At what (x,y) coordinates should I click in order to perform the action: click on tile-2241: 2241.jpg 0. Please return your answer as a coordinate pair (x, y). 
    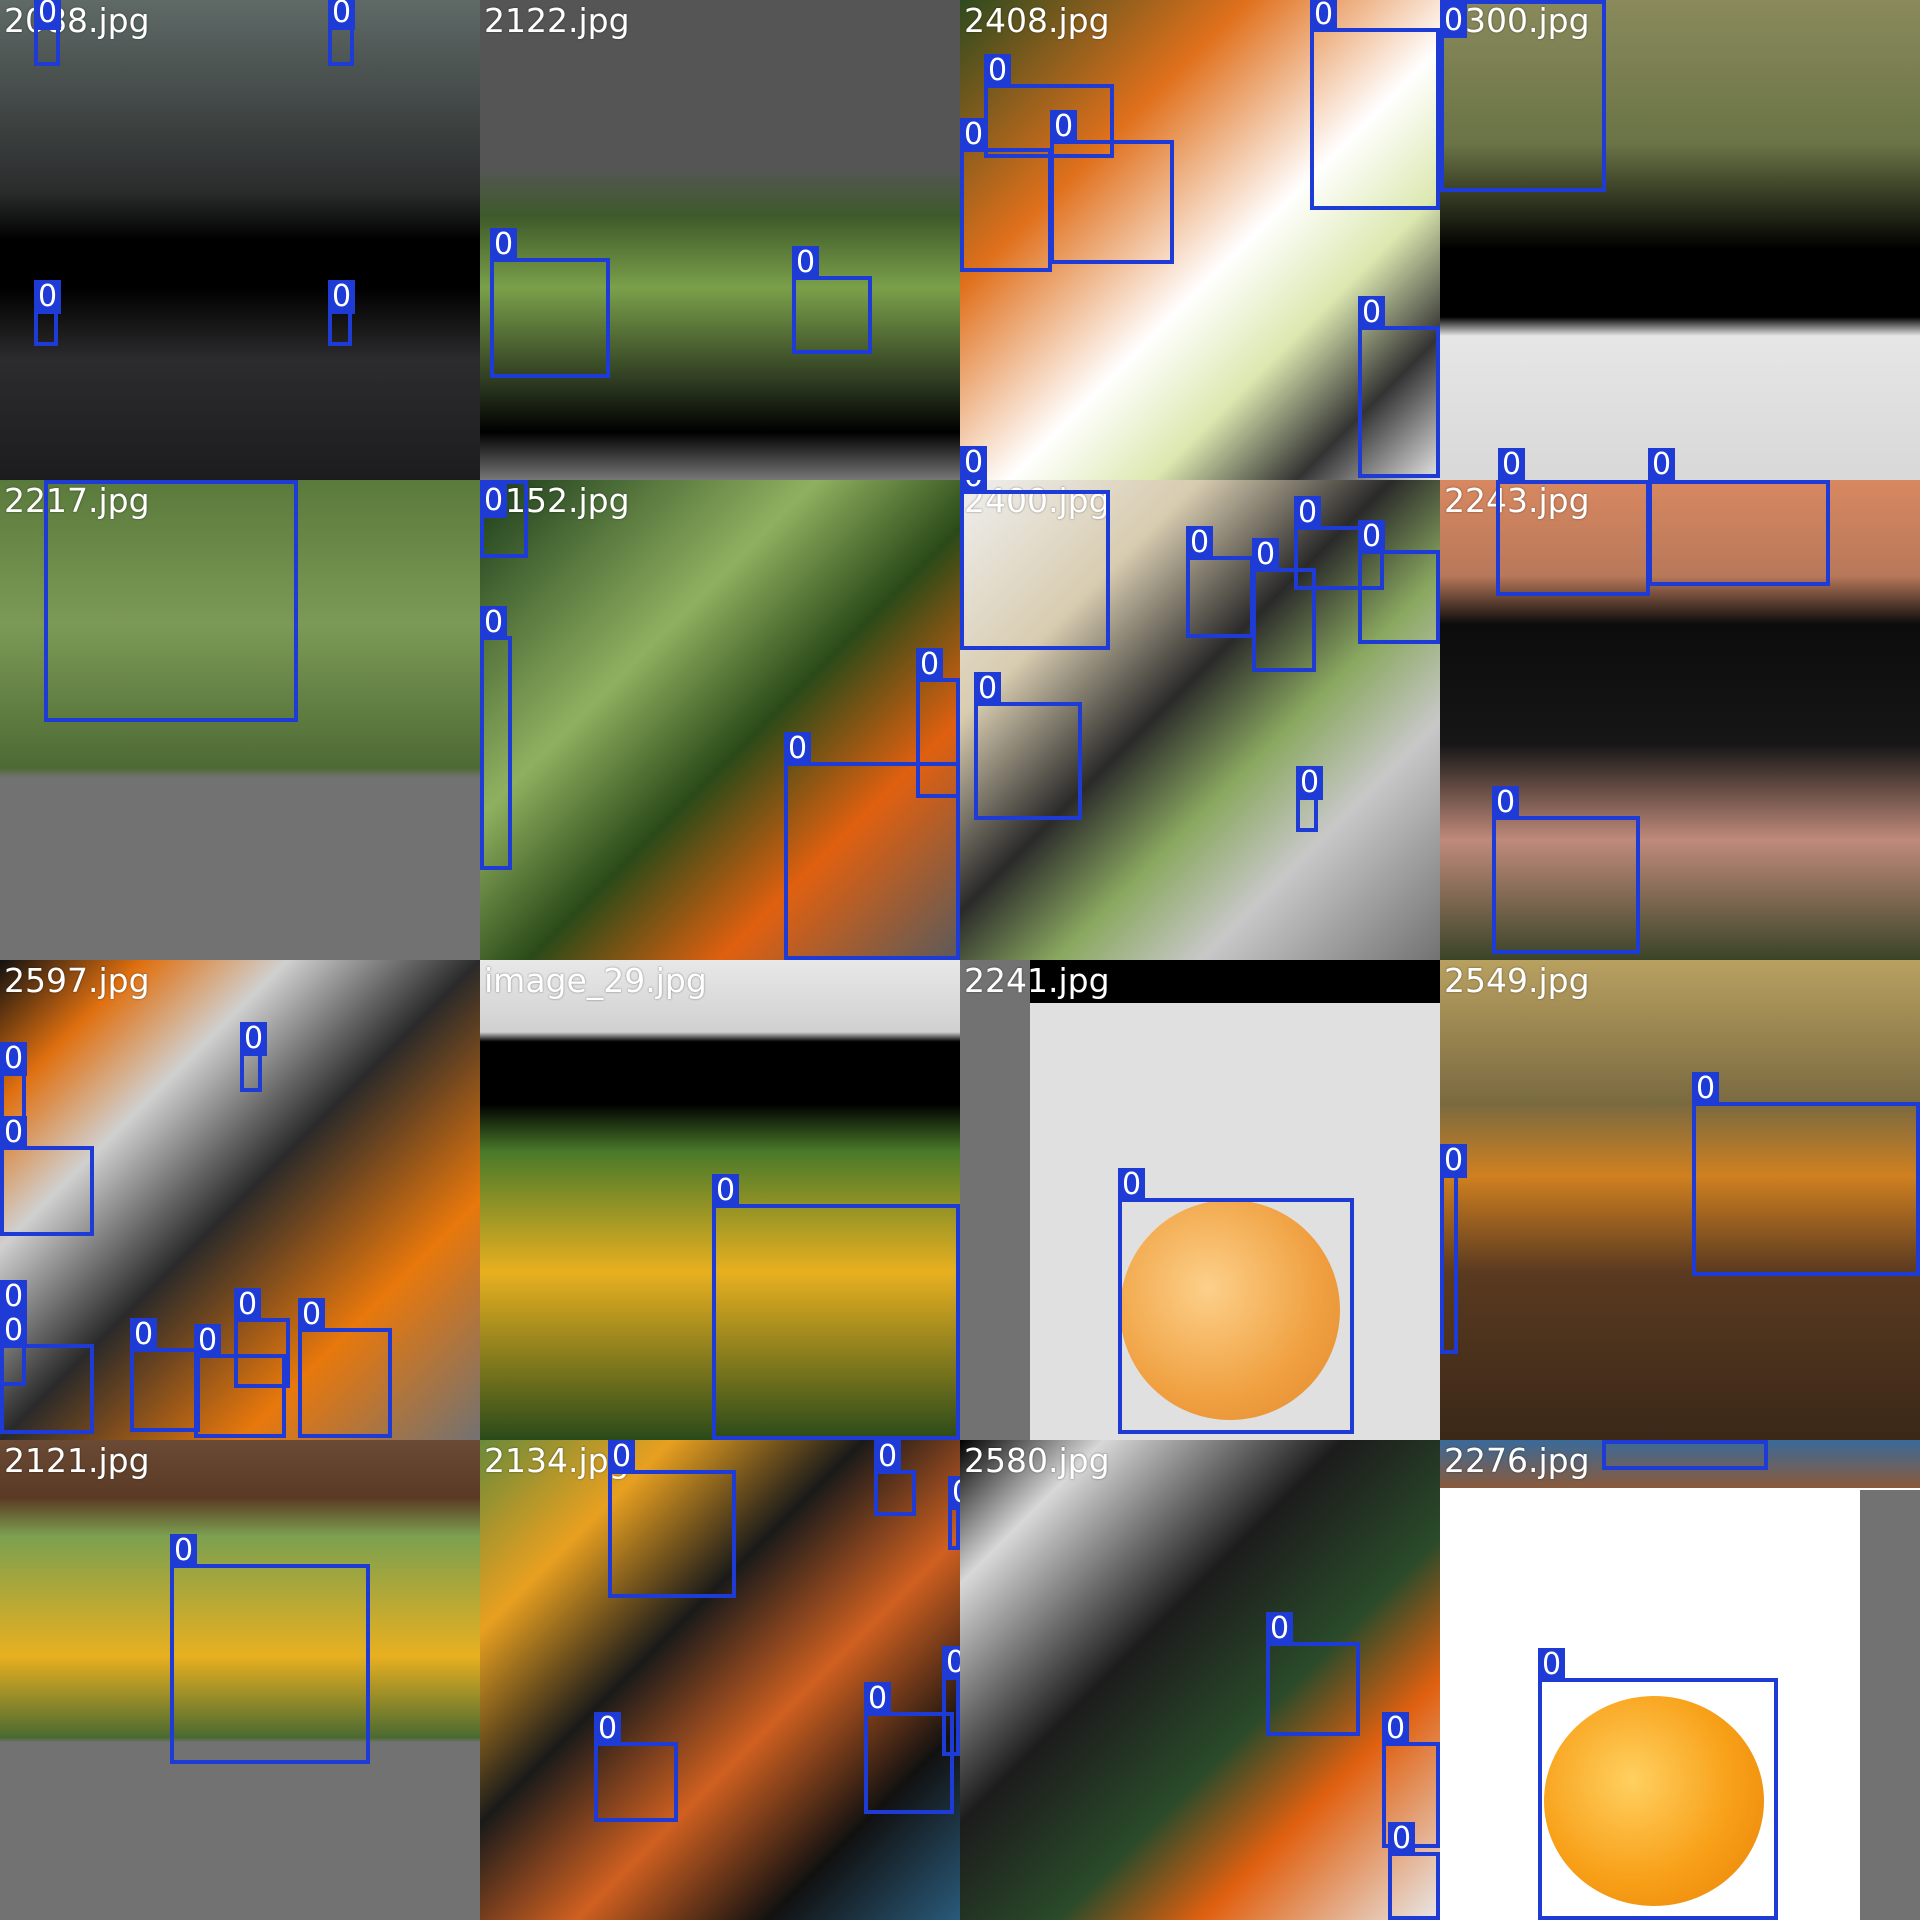
    Looking at the image, I should click on (1200, 1200).